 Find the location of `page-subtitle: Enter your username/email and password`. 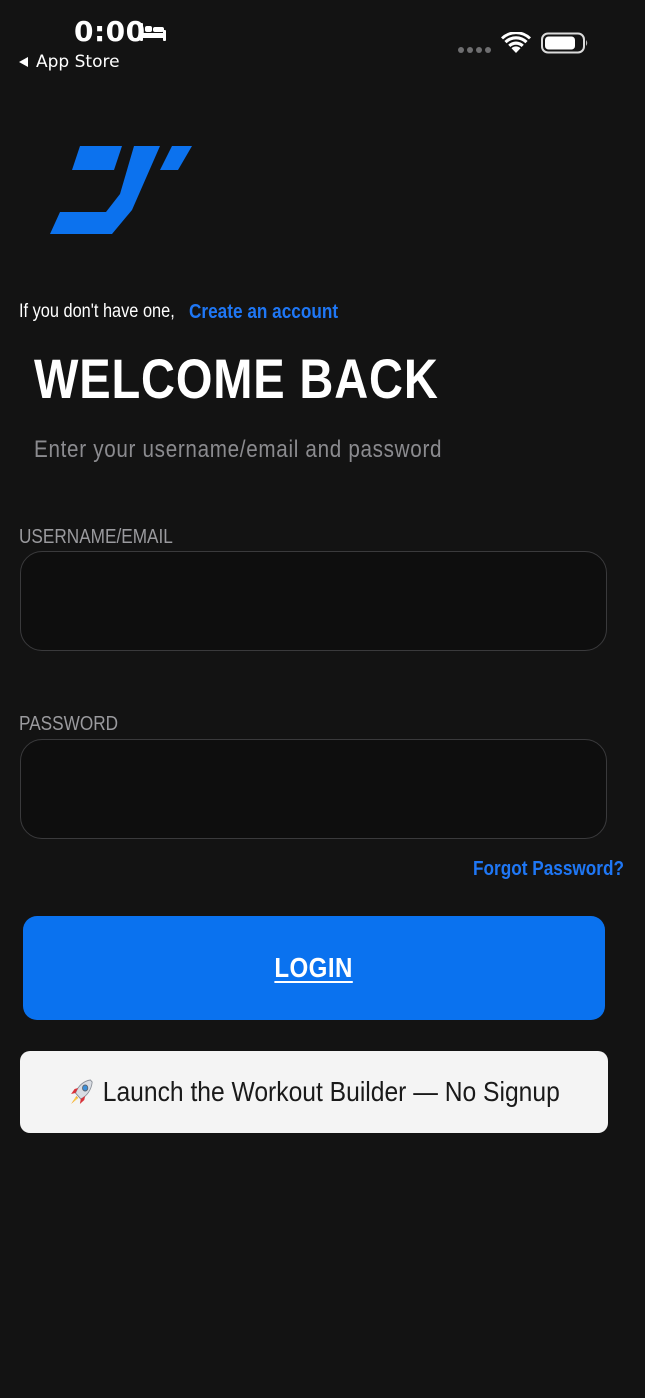

page-subtitle: Enter your username/email and password is located at coordinates (238, 449).